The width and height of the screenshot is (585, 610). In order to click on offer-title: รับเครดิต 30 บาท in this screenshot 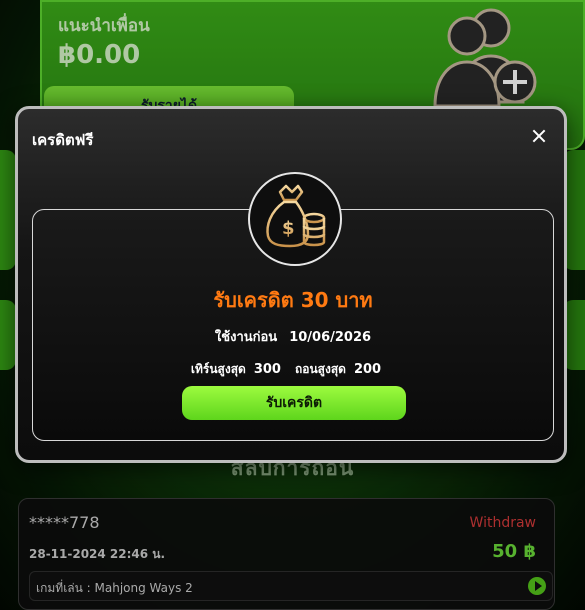, I will do `click(293, 300)`.